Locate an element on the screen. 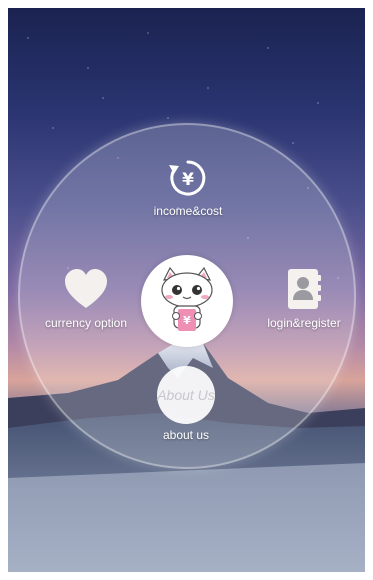  yen-refresh-icon: ¥ is located at coordinates (187, 178).